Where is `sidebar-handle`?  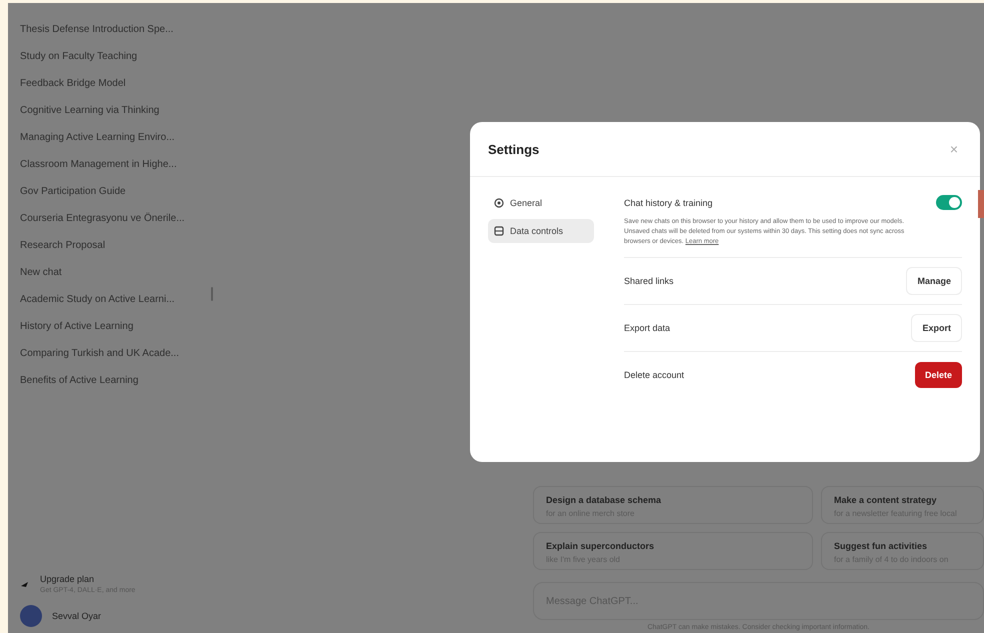
sidebar-handle is located at coordinates (212, 294).